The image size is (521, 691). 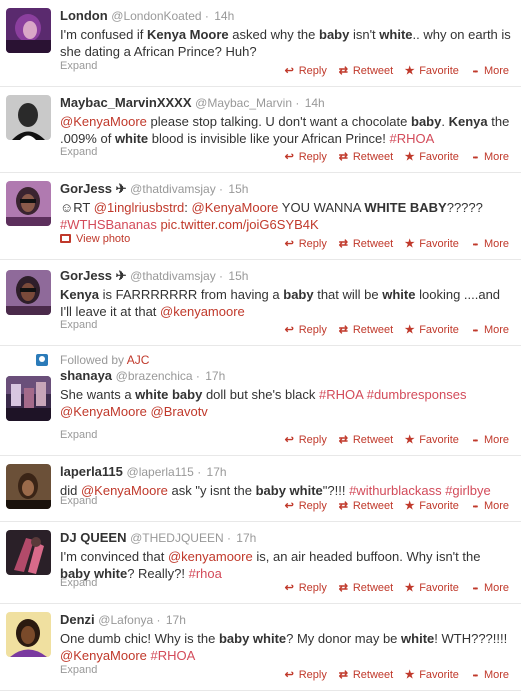 What do you see at coordinates (274, 357) in the screenshot?
I see `followed-by-context: Followed by AJC` at bounding box center [274, 357].